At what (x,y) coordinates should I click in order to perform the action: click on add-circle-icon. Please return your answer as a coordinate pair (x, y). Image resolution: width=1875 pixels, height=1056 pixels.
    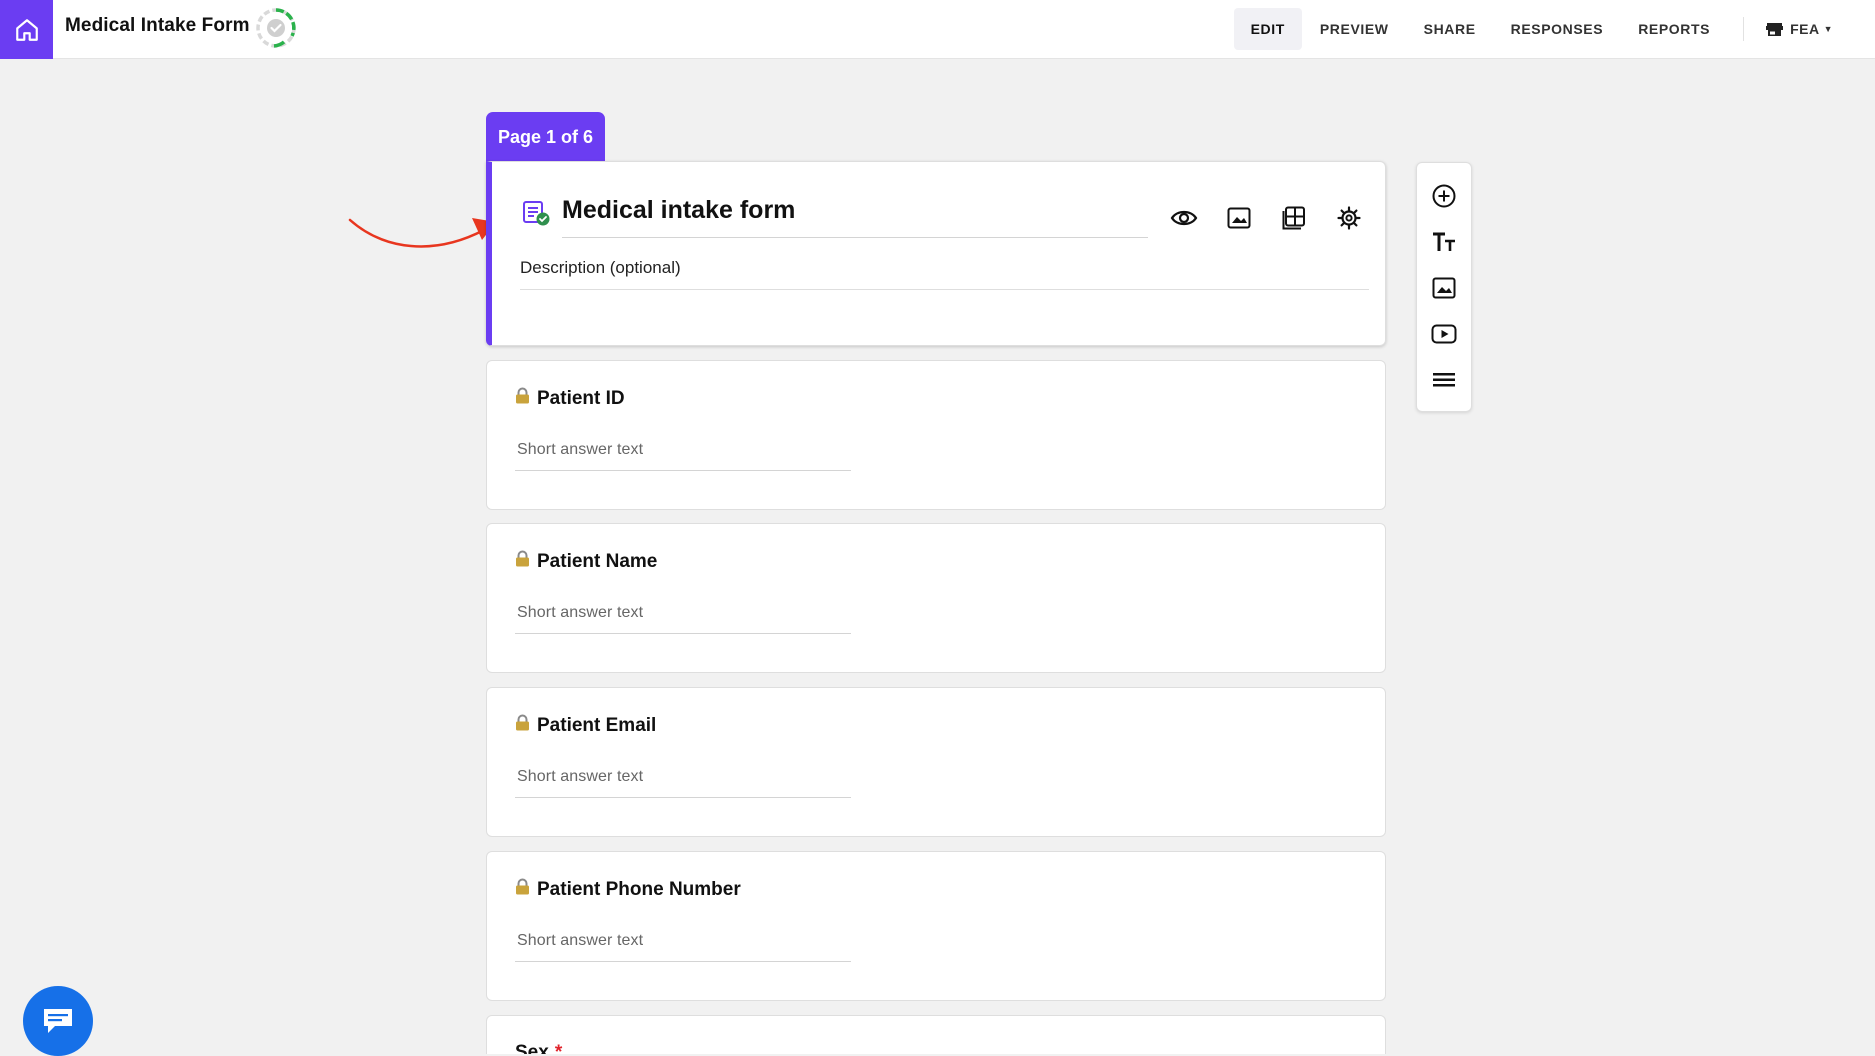
    Looking at the image, I should click on (1444, 196).